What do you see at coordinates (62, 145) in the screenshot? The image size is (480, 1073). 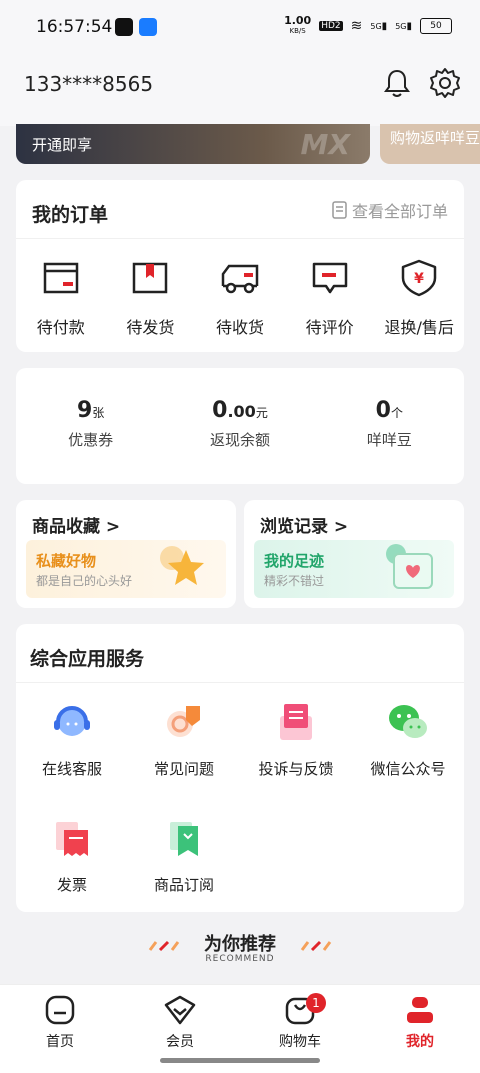 I see `membership-banner-label: 开通即享` at bounding box center [62, 145].